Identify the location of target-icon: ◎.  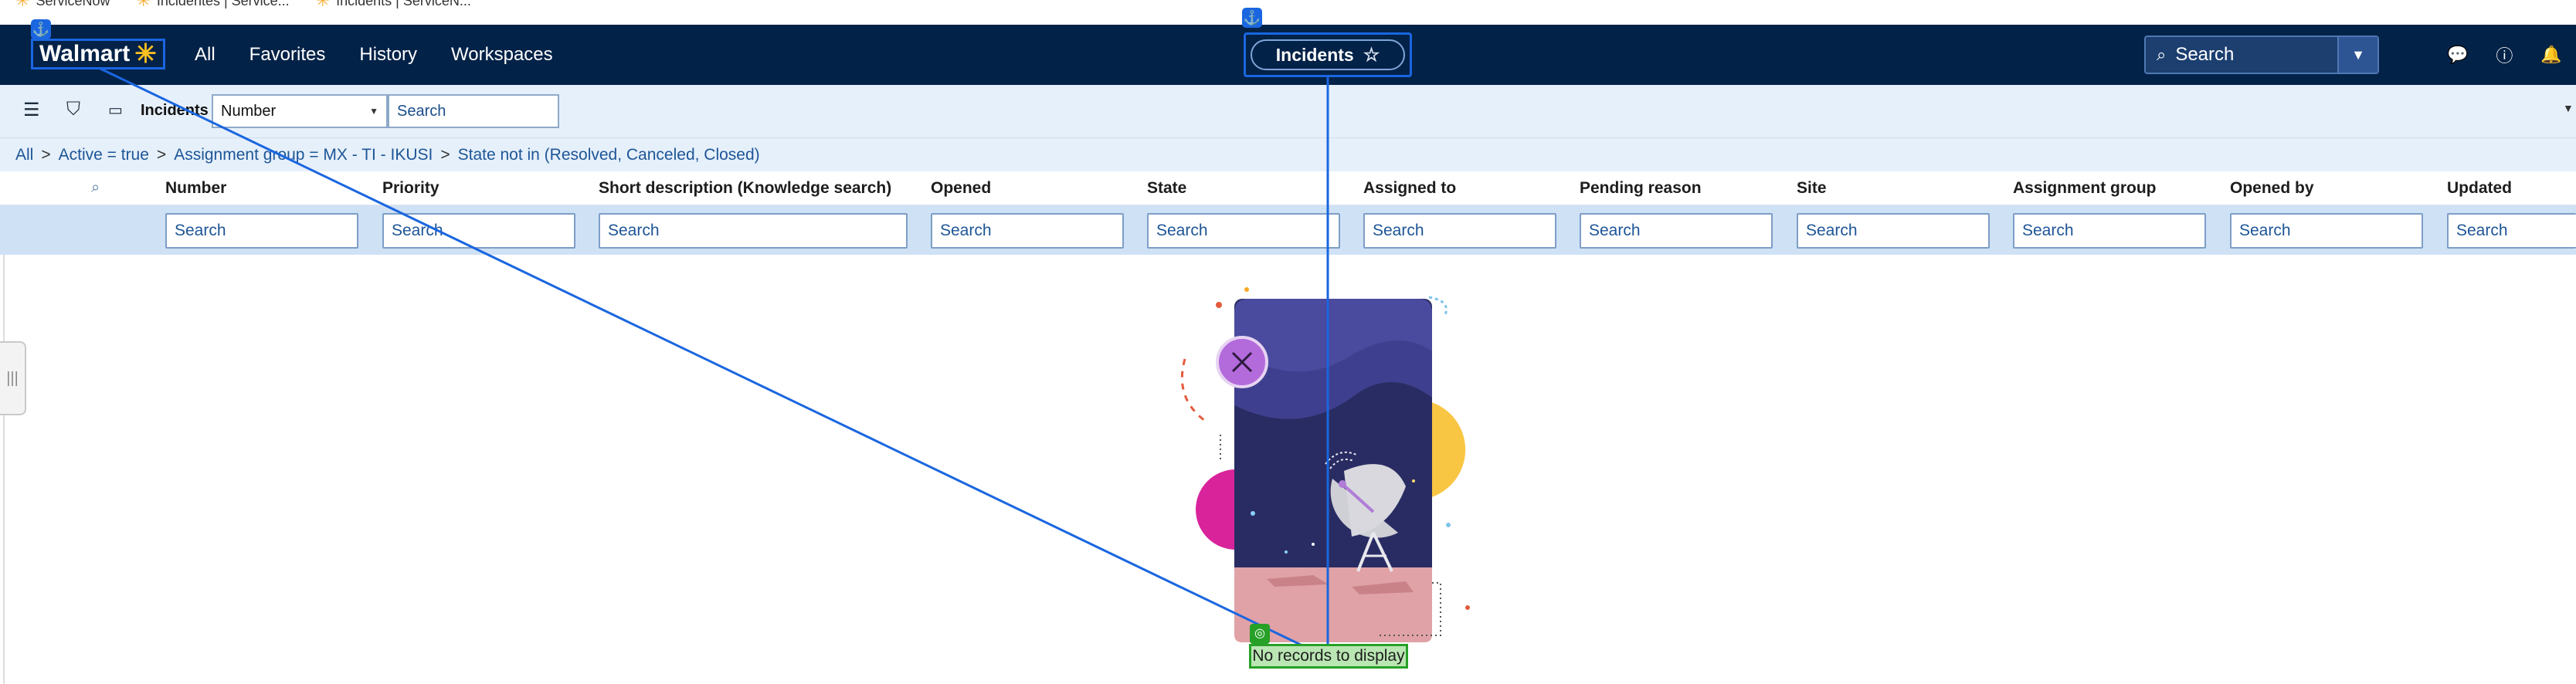
(1260, 634).